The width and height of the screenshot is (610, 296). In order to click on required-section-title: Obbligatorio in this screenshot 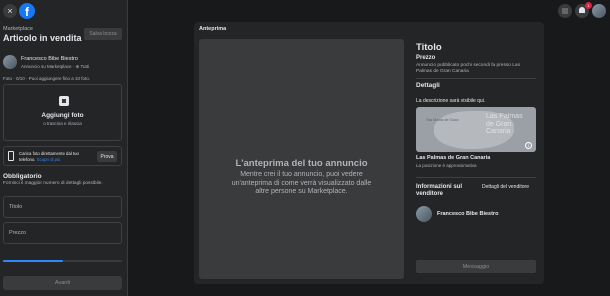, I will do `click(22, 176)`.